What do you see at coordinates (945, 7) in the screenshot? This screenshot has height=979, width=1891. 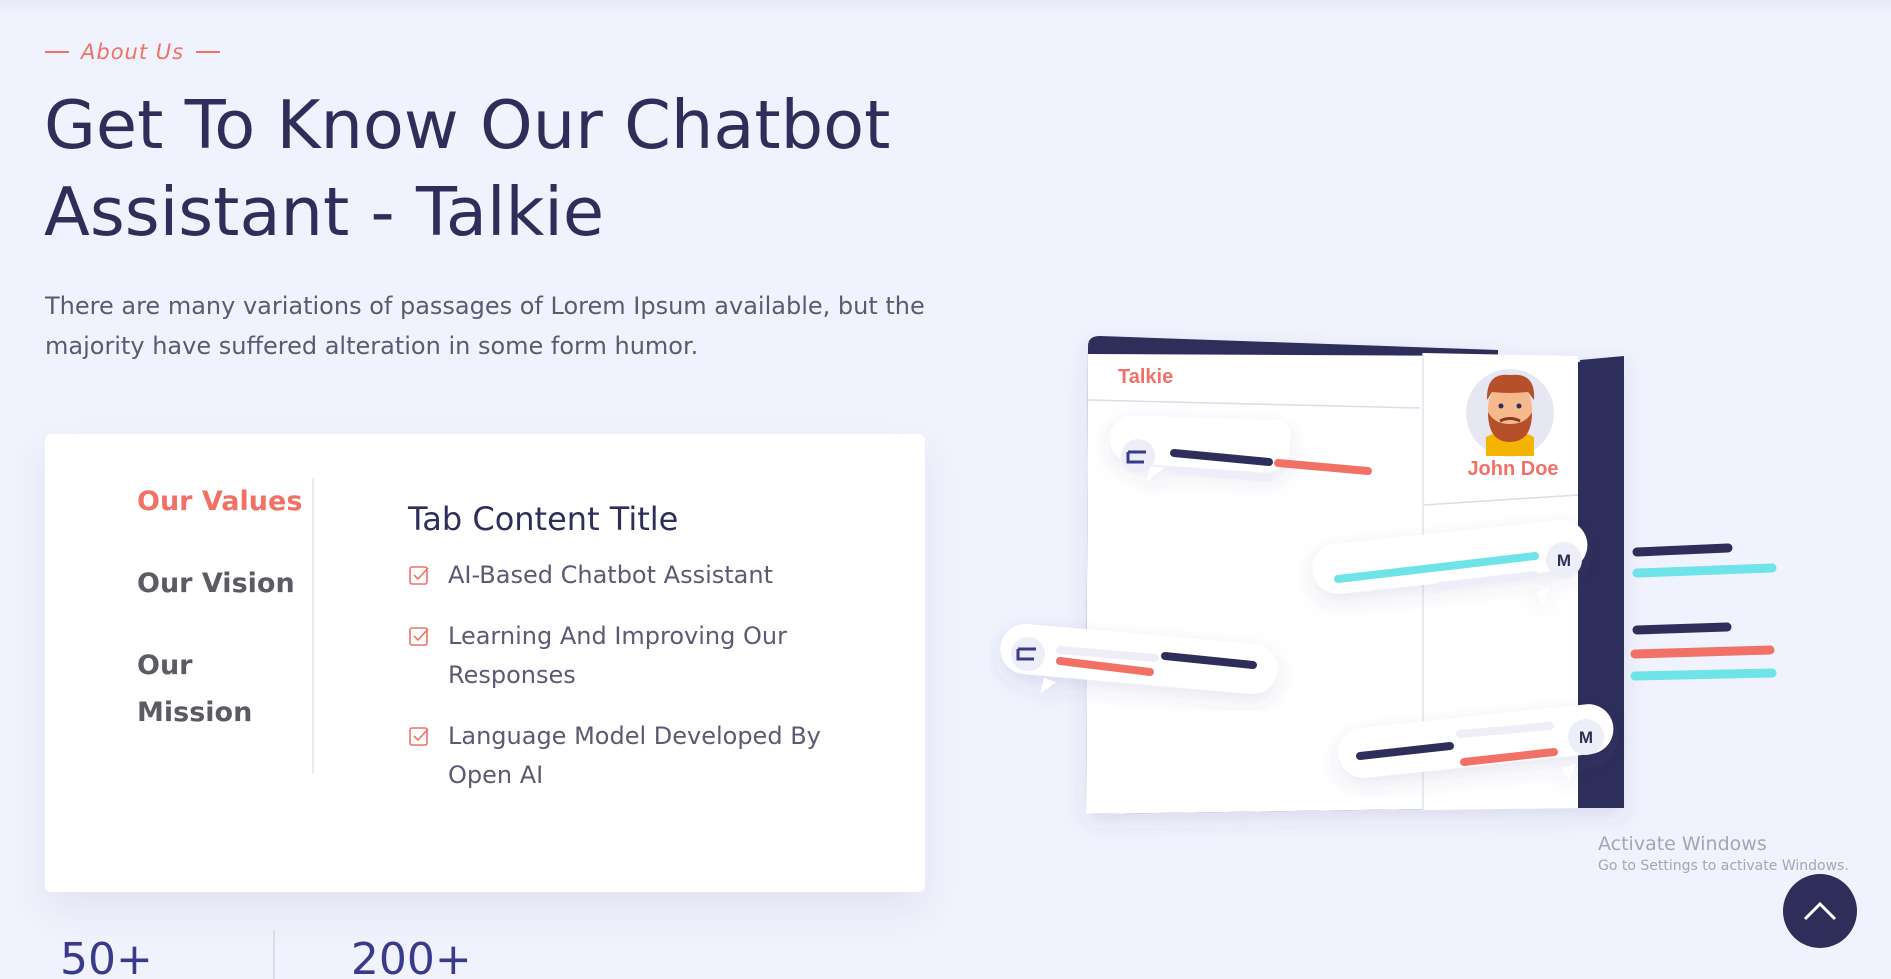 I see `top-shadow` at bounding box center [945, 7].